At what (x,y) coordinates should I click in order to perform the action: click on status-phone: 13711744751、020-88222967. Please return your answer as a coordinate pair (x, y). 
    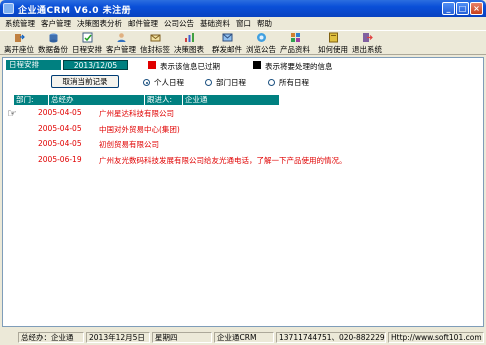
    Looking at the image, I should click on (331, 337).